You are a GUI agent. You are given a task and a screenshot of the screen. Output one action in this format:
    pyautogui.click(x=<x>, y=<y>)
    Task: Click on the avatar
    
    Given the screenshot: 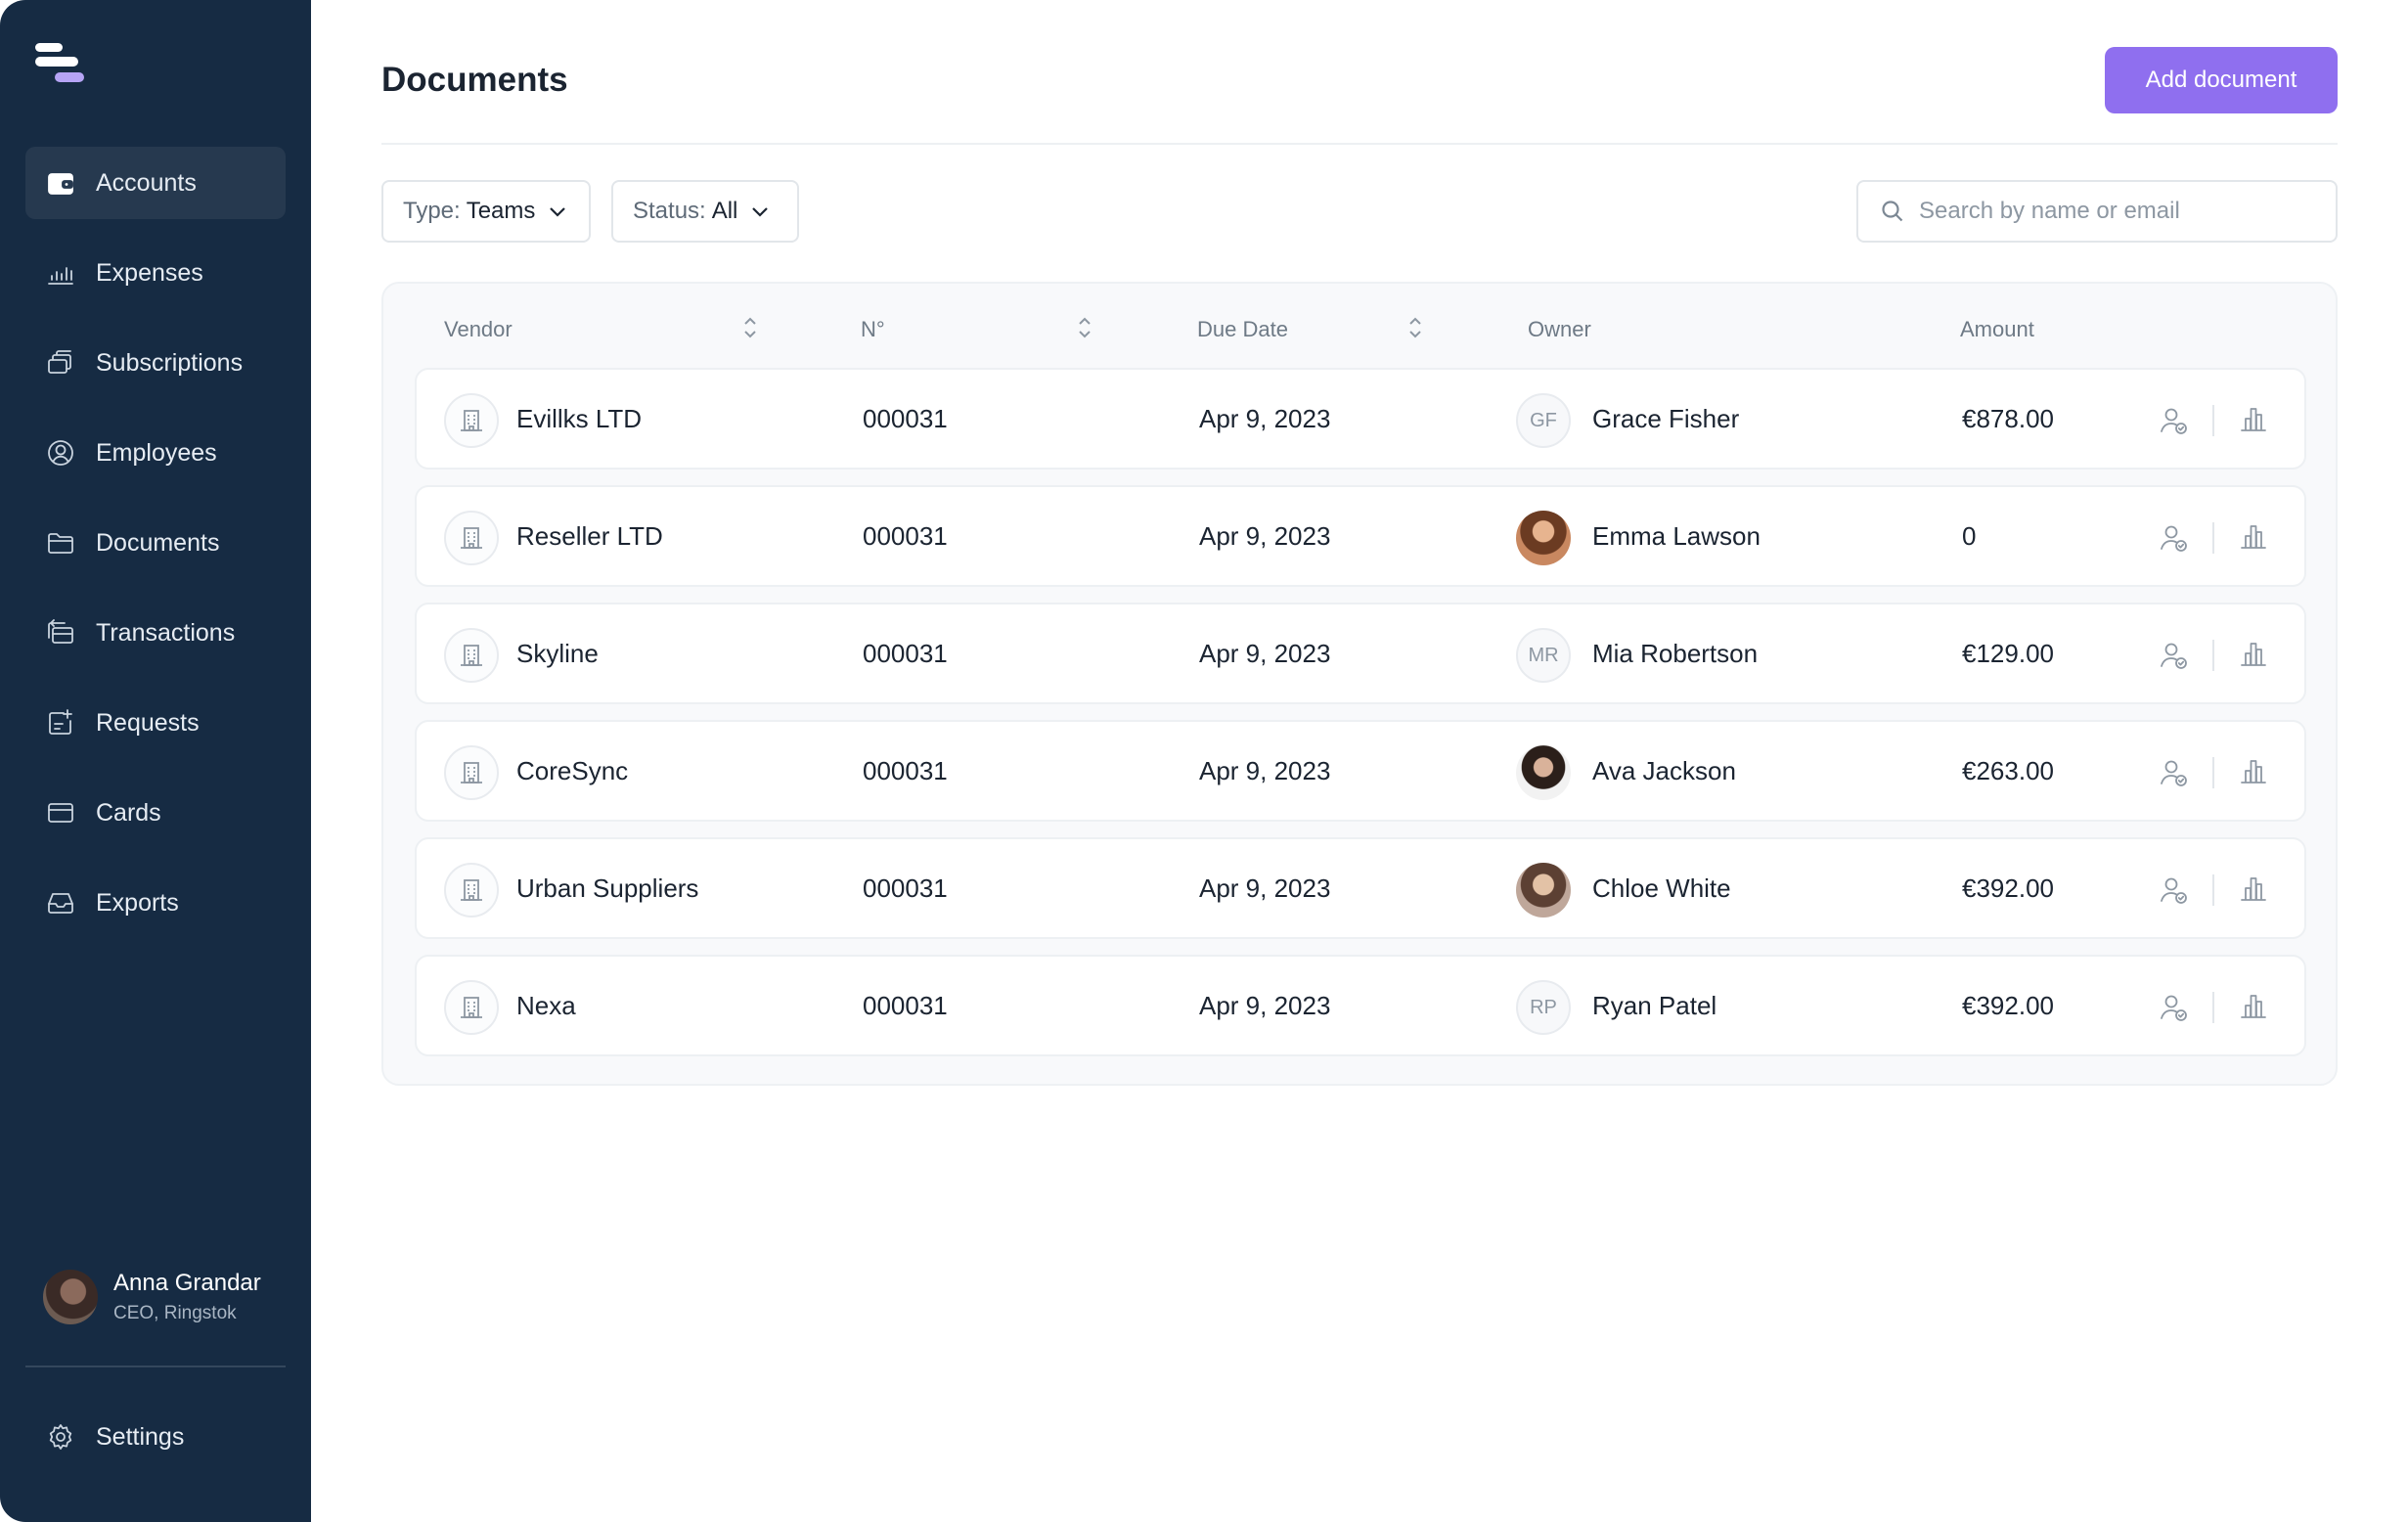 What is the action you would take?
    pyautogui.click(x=70, y=1297)
    